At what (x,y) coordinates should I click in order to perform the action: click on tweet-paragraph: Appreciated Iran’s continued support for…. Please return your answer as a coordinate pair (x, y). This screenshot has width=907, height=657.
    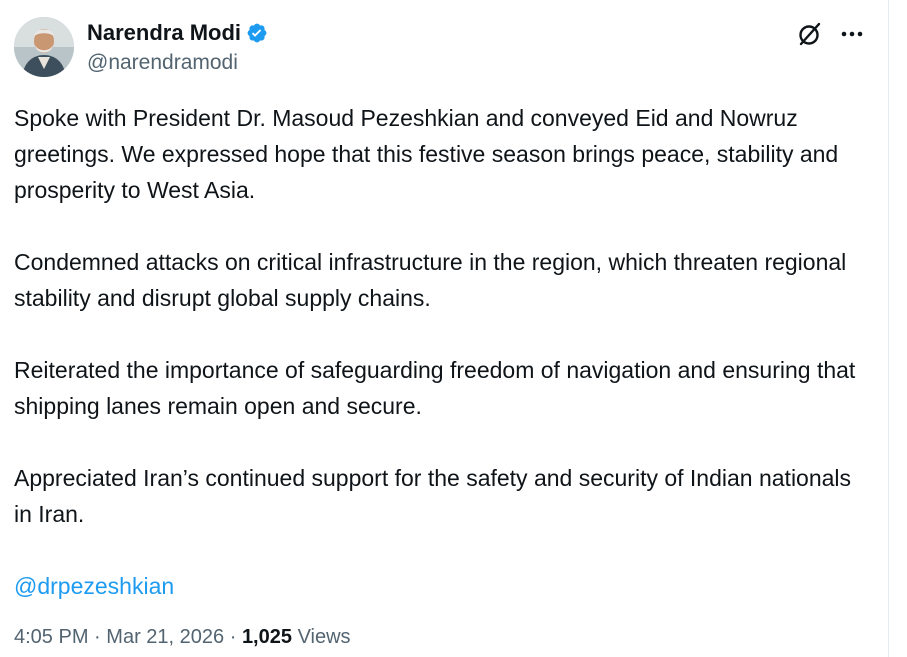
    Looking at the image, I should click on (433, 496).